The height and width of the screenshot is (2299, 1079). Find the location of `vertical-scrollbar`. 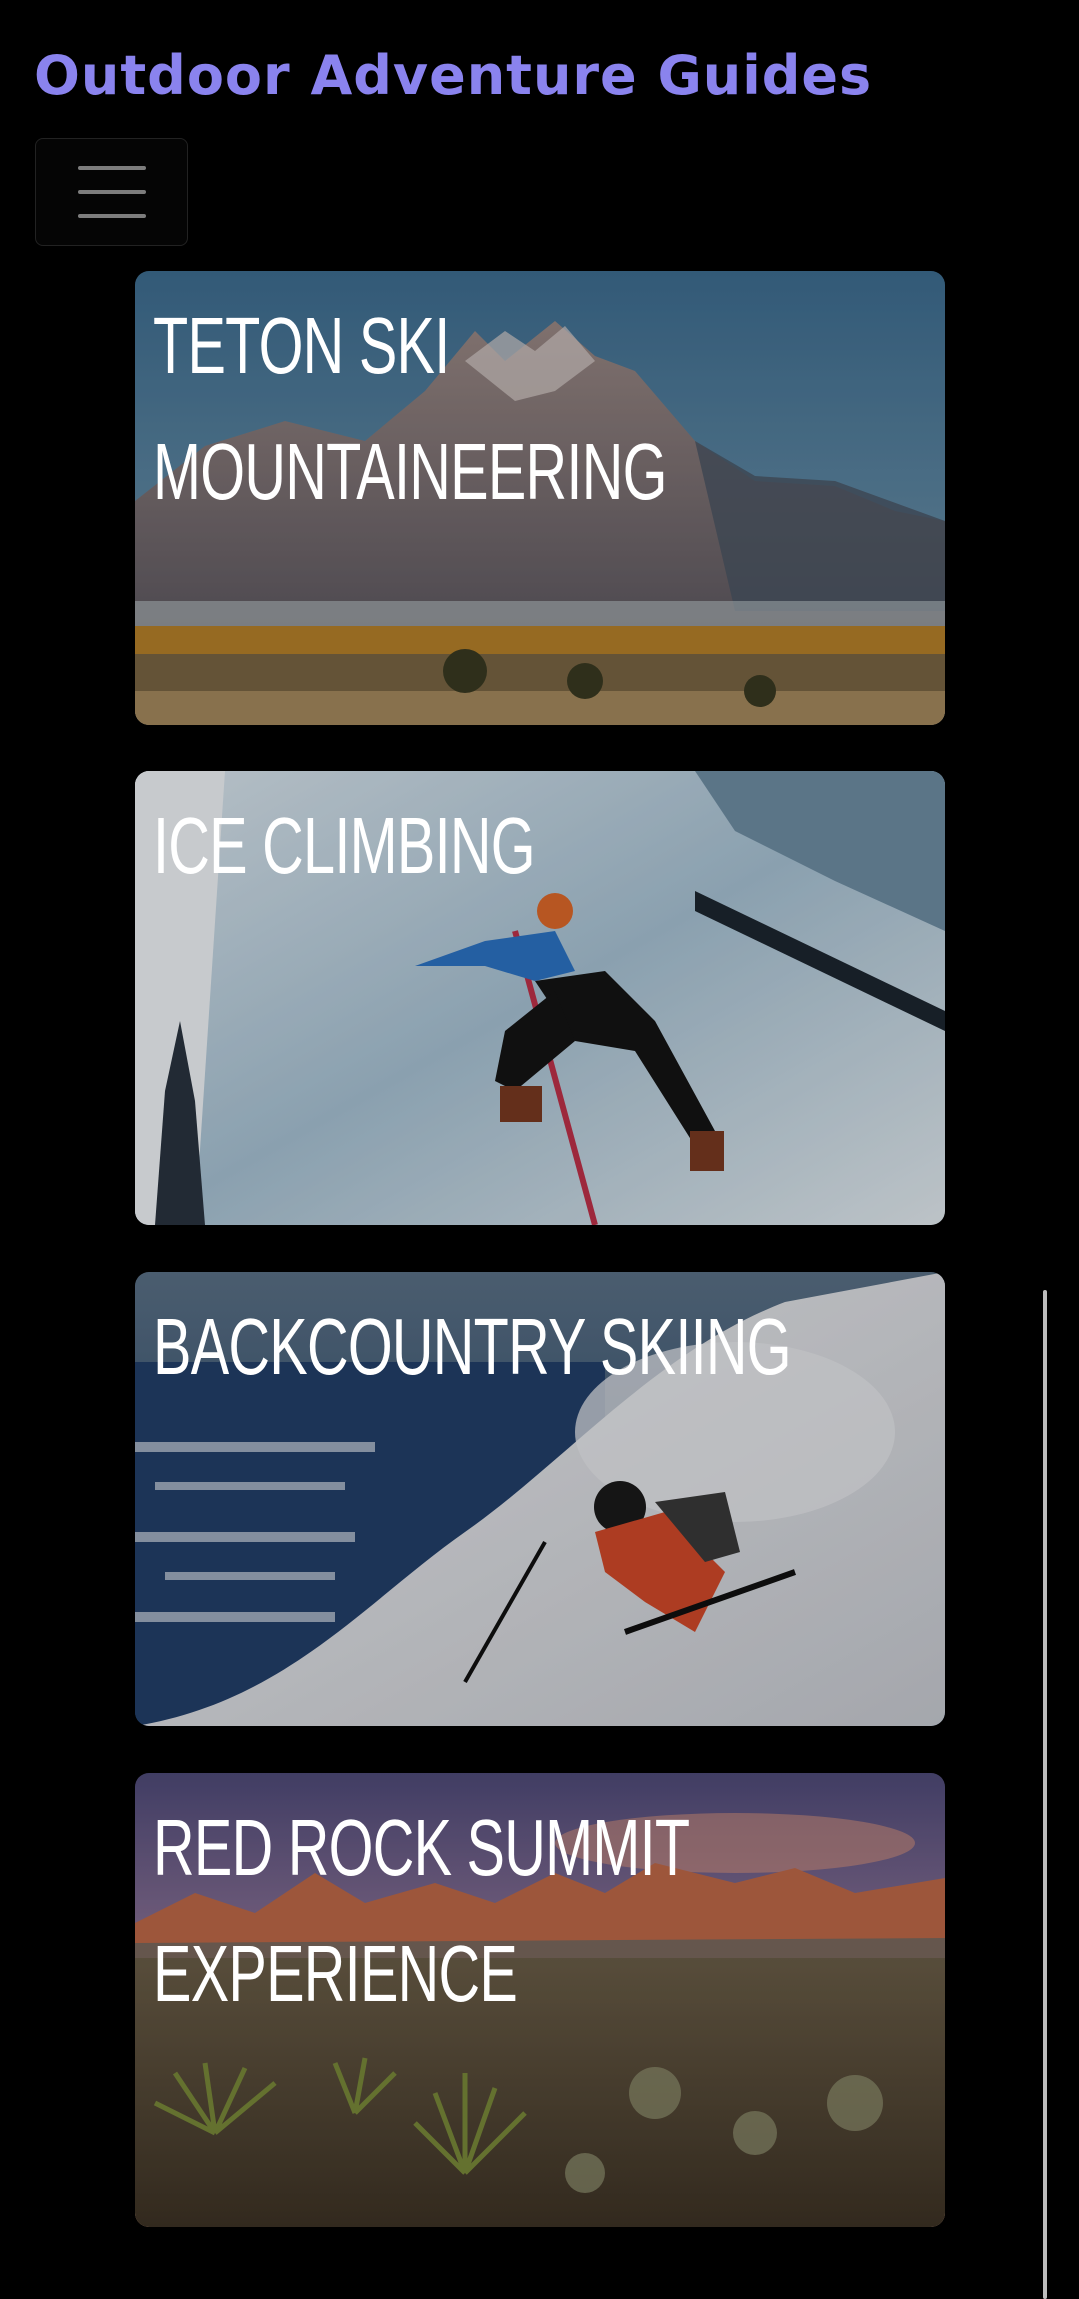

vertical-scrollbar is located at coordinates (1045, 1794).